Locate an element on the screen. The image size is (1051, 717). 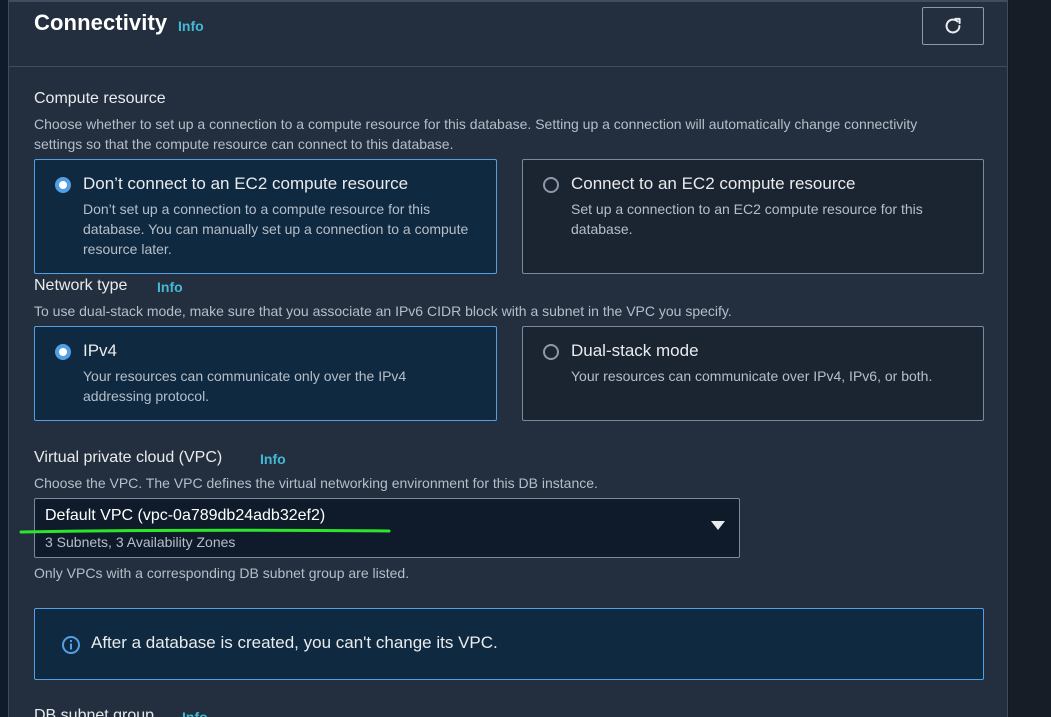
db-subnet-group-info-link: Info is located at coordinates (195, 713).